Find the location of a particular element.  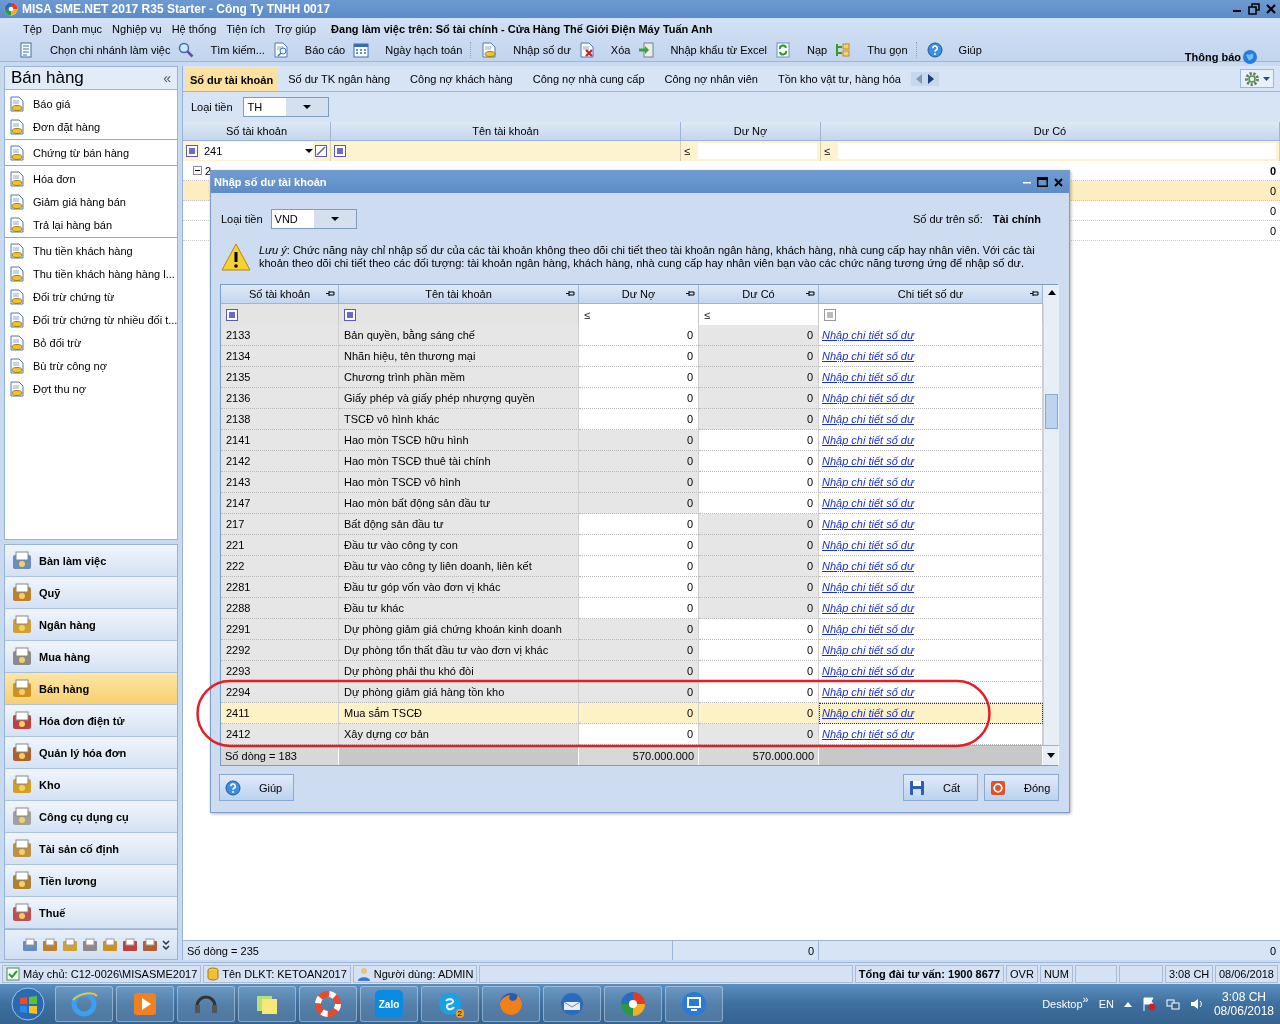

table-cell: Chương trình phần mềm is located at coordinates (404, 377).